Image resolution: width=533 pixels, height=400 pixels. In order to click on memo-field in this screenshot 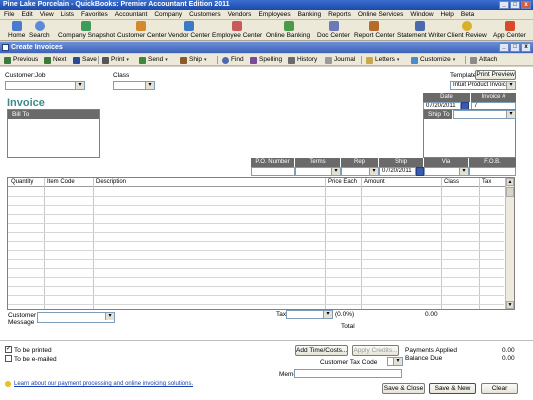, I will do `click(348, 373)`.